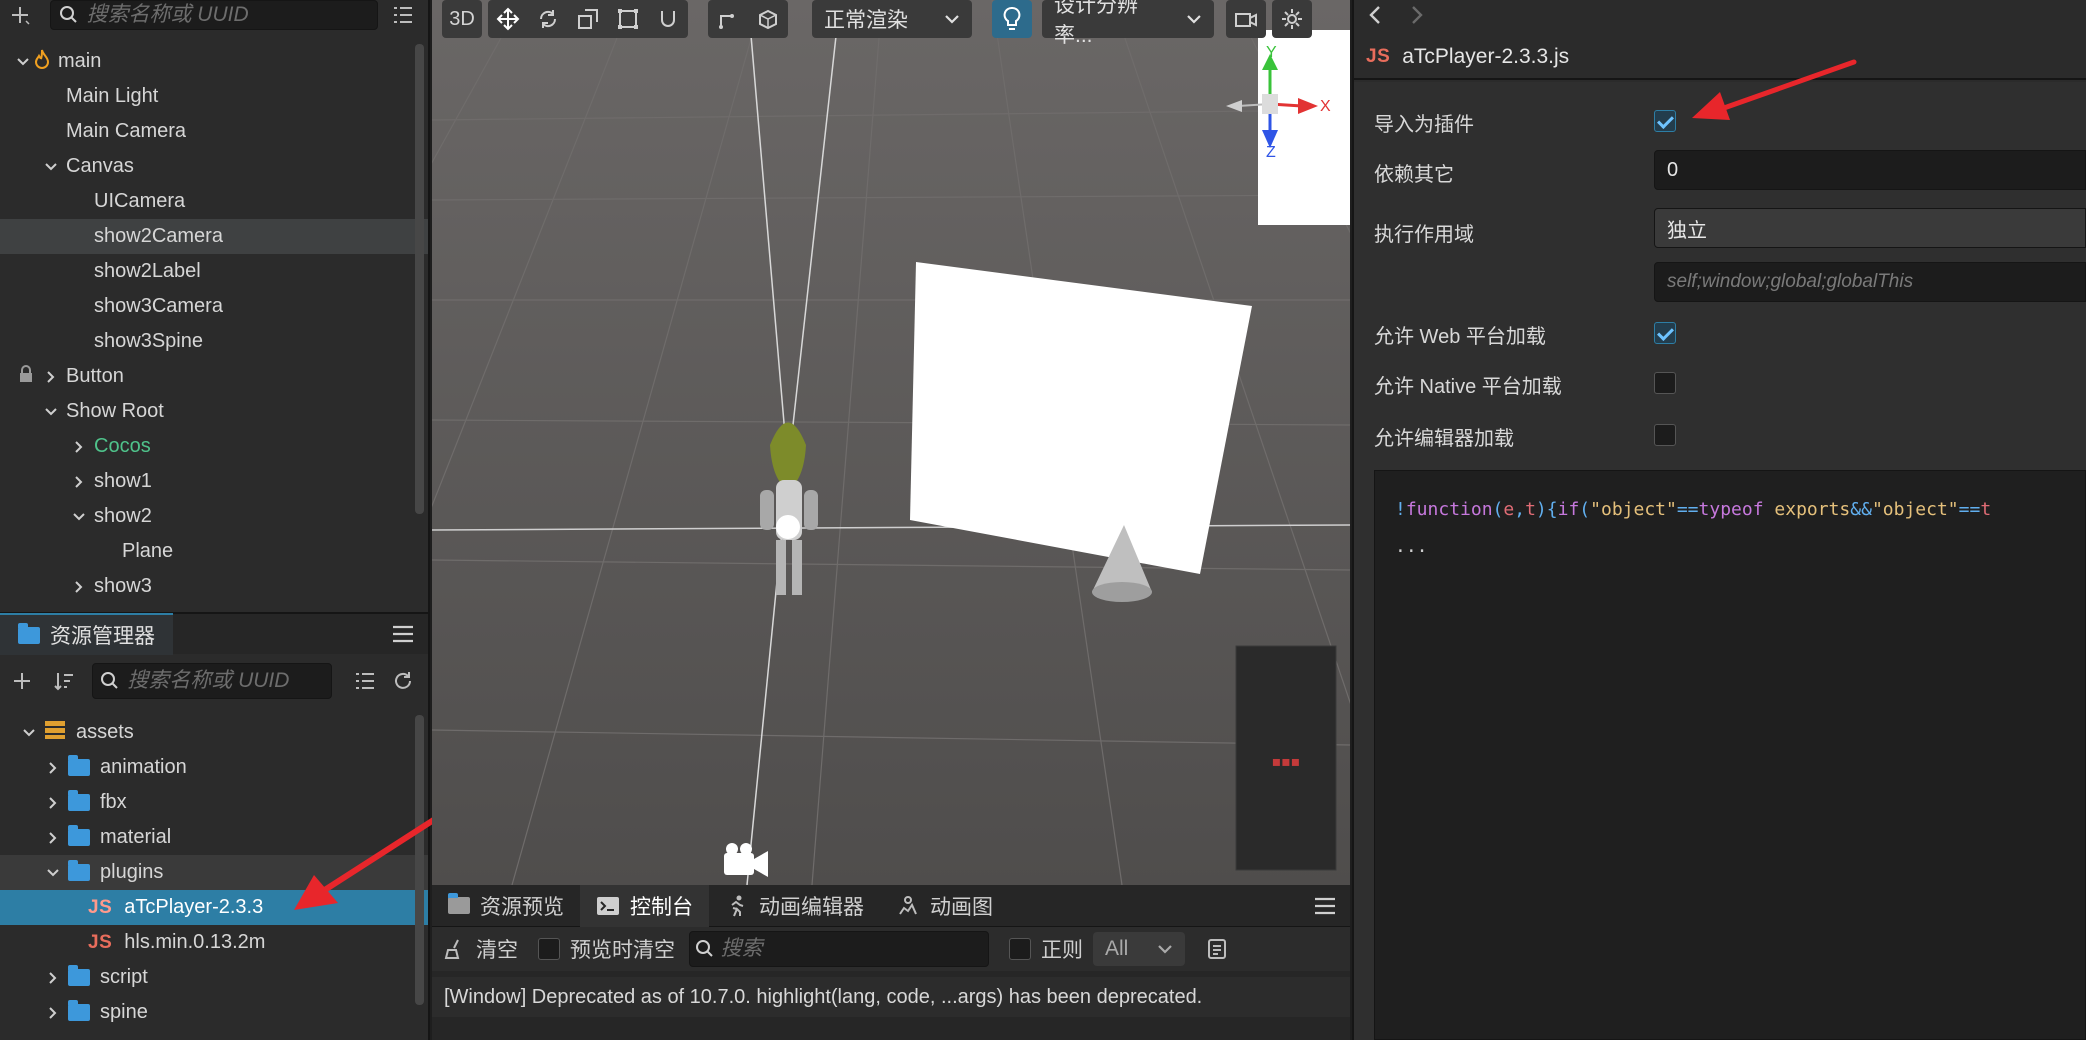  I want to click on tree-node: spine, so click(214, 1012).